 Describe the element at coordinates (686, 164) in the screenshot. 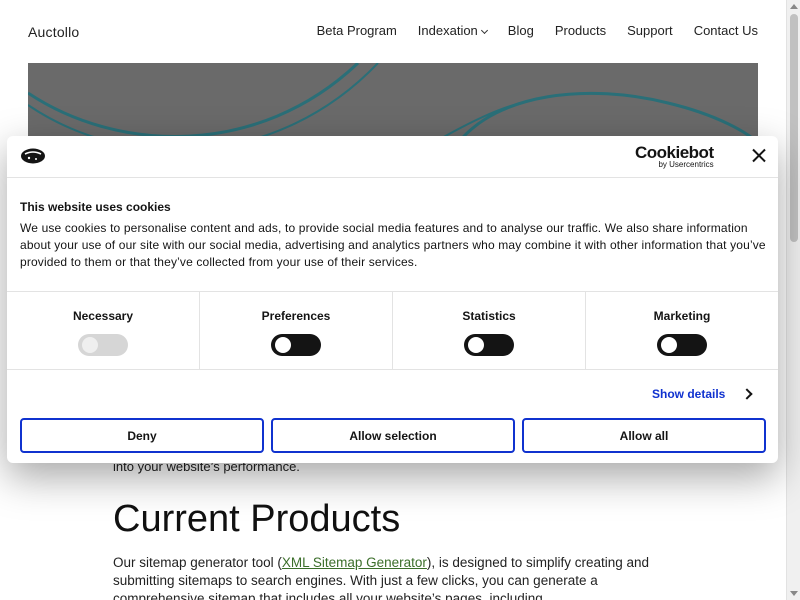

I see `cookiebot-byline: by Usercentrics` at that location.